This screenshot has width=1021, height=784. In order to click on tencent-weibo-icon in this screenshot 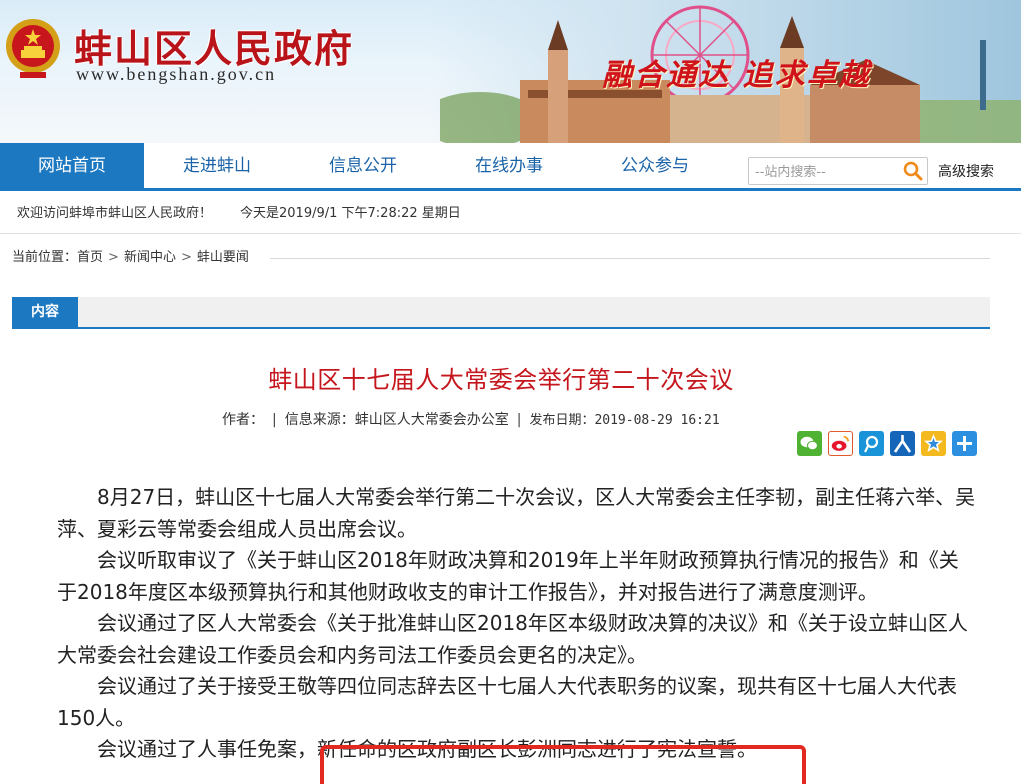, I will do `click(871, 443)`.